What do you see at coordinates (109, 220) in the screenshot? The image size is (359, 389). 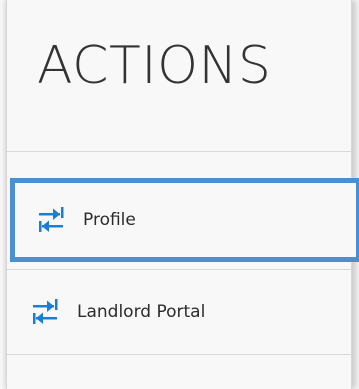 I see `profile-action-label: Profile` at bounding box center [109, 220].